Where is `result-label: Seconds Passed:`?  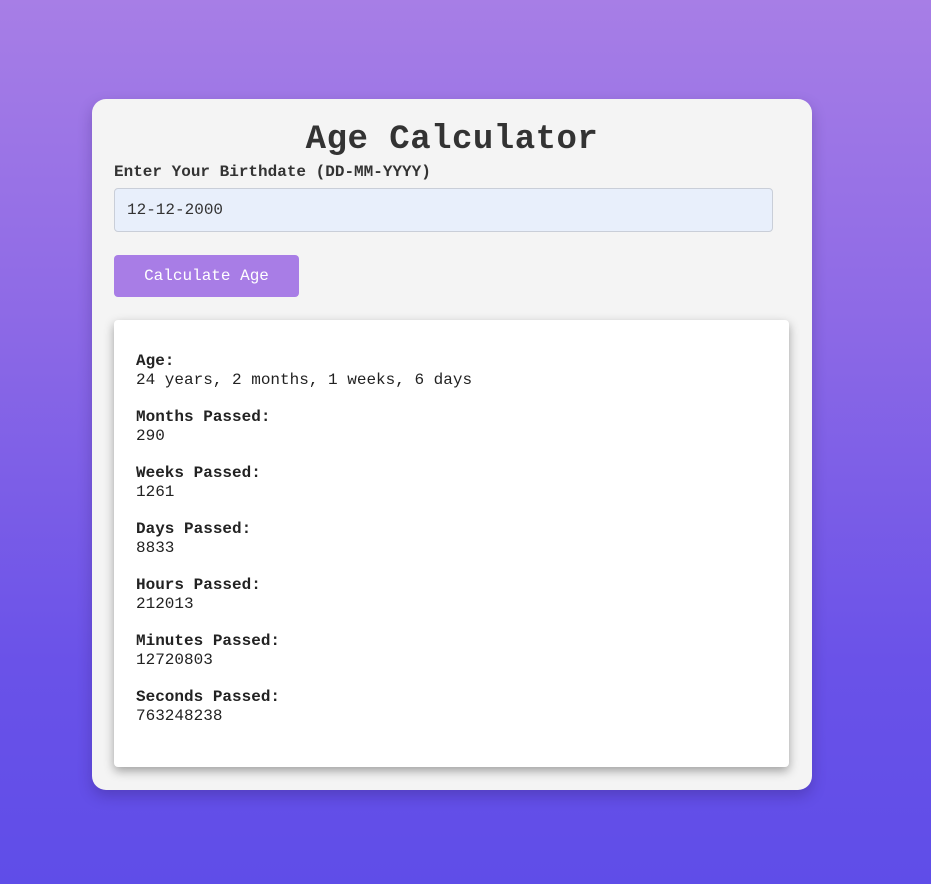 result-label: Seconds Passed: is located at coordinates (208, 697).